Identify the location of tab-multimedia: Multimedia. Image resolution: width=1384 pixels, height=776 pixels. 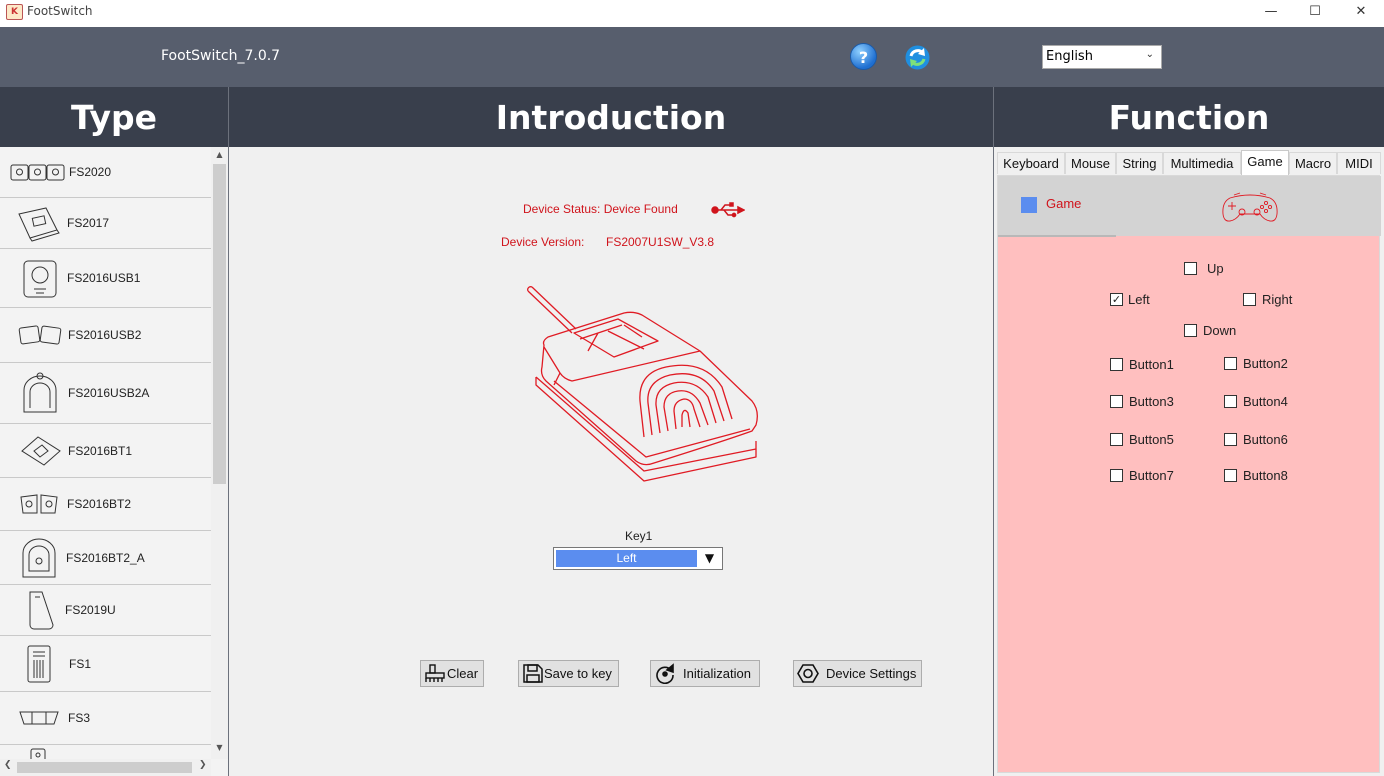
(1202, 163).